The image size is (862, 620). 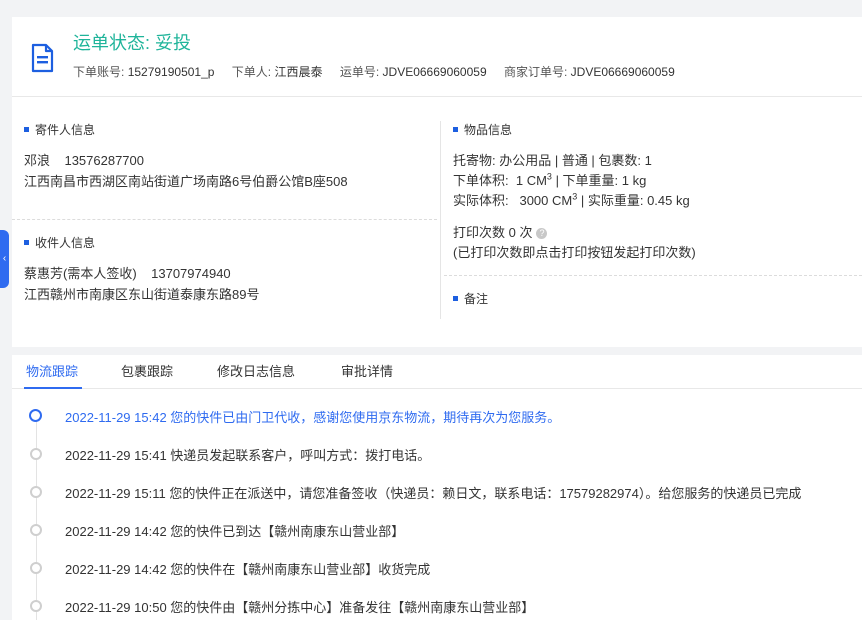 What do you see at coordinates (535, 72) in the screenshot?
I see `merchant-order-label: 商家订单号:` at bounding box center [535, 72].